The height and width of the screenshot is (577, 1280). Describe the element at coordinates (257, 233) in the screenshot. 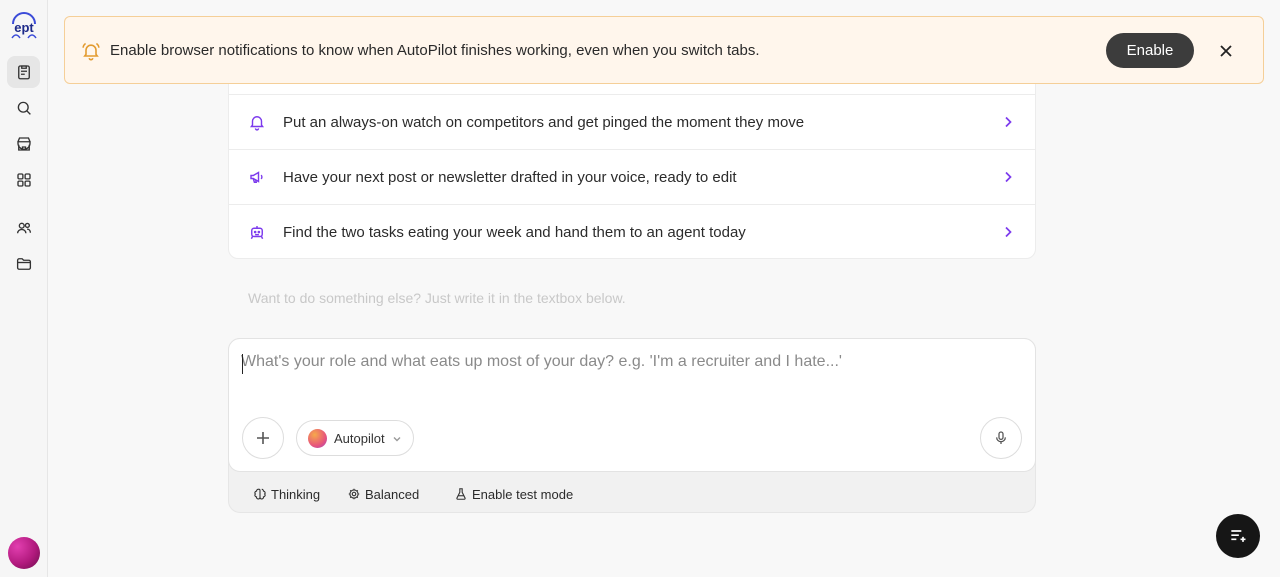

I see `robot-icon` at that location.